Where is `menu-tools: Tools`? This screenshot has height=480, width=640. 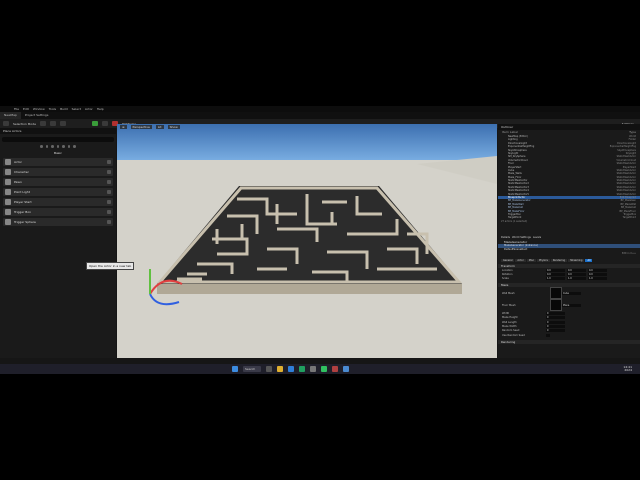
menu-tools: Tools is located at coordinates (52, 109).